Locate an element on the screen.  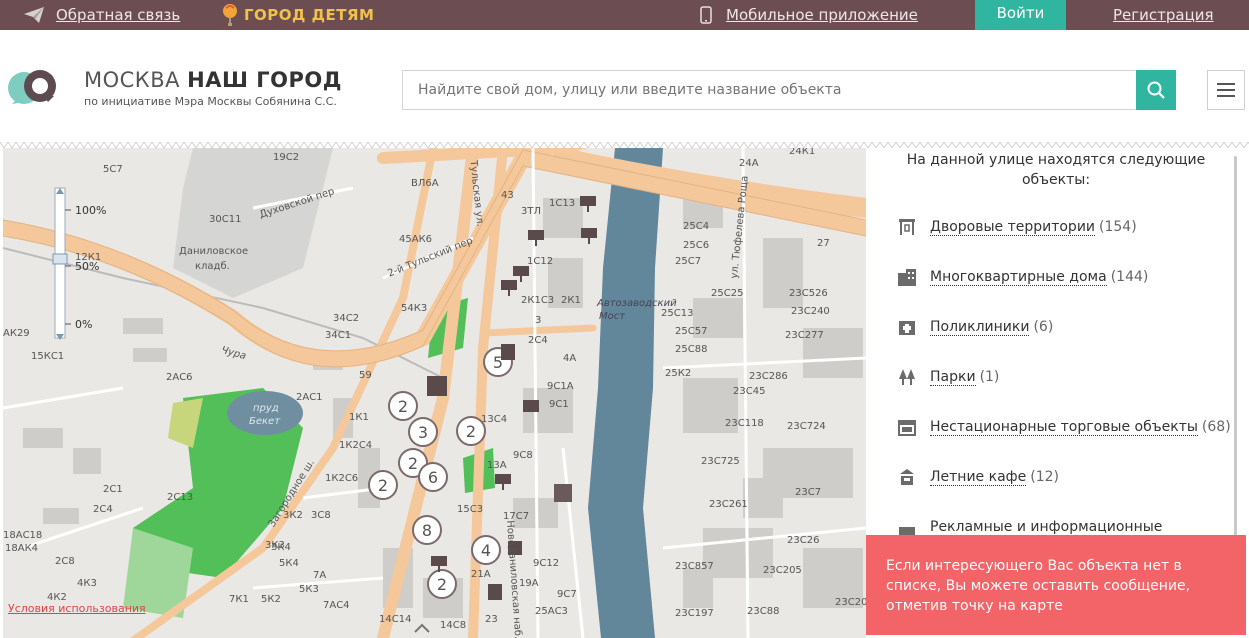
category-summer-cafes: Летние кафе (12) is located at coordinates (977, 477).